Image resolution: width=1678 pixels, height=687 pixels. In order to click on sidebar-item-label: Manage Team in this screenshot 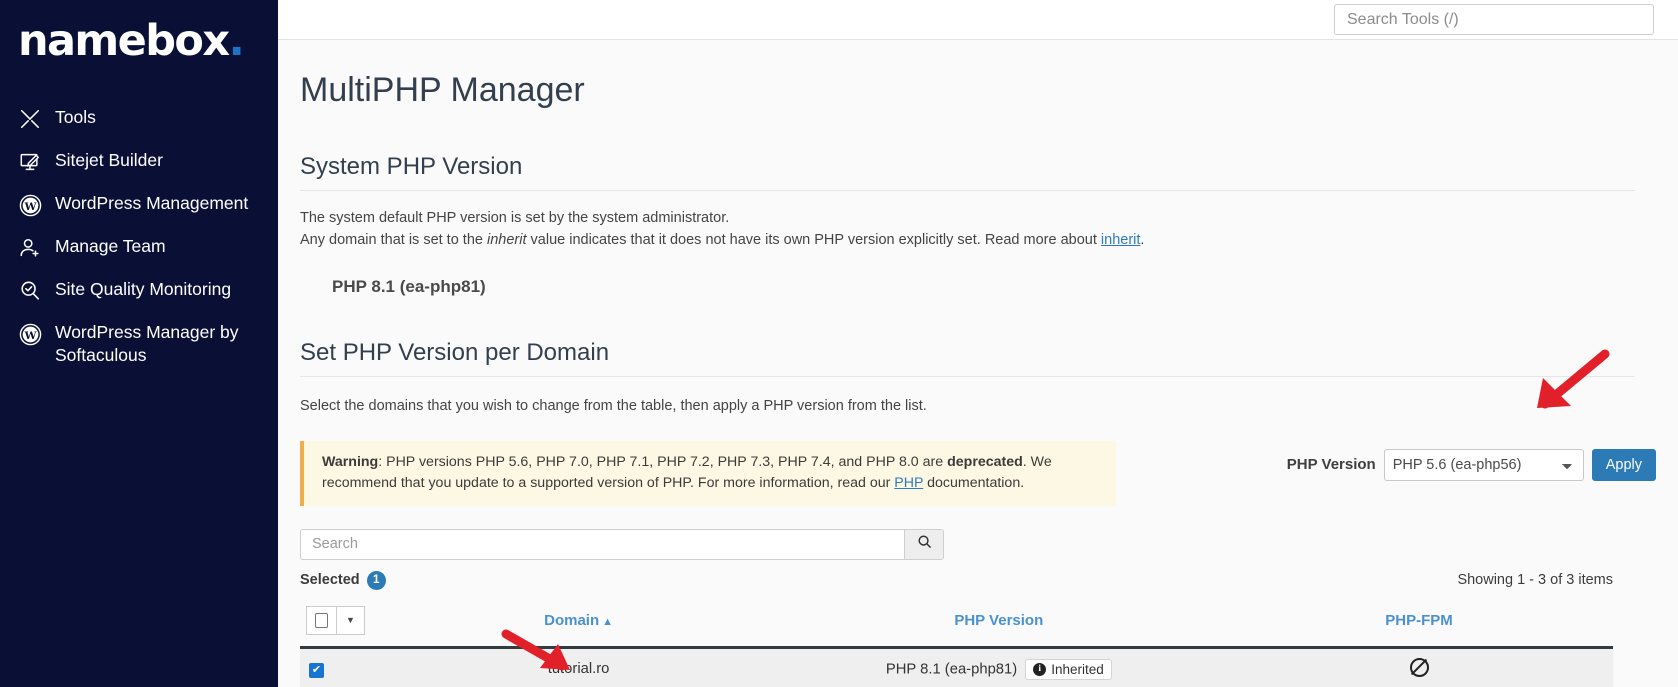, I will do `click(110, 246)`.